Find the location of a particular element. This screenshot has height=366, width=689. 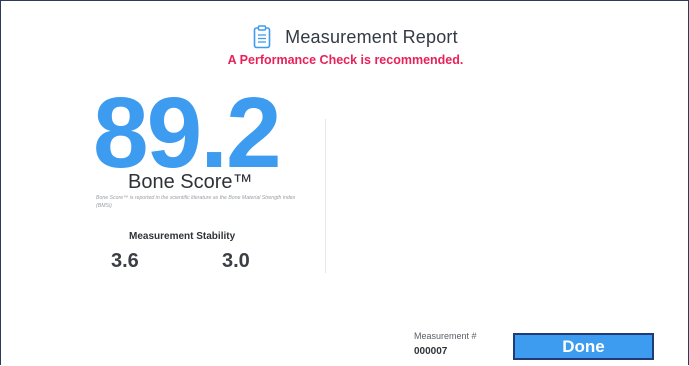

clipboard-icon is located at coordinates (262, 37).